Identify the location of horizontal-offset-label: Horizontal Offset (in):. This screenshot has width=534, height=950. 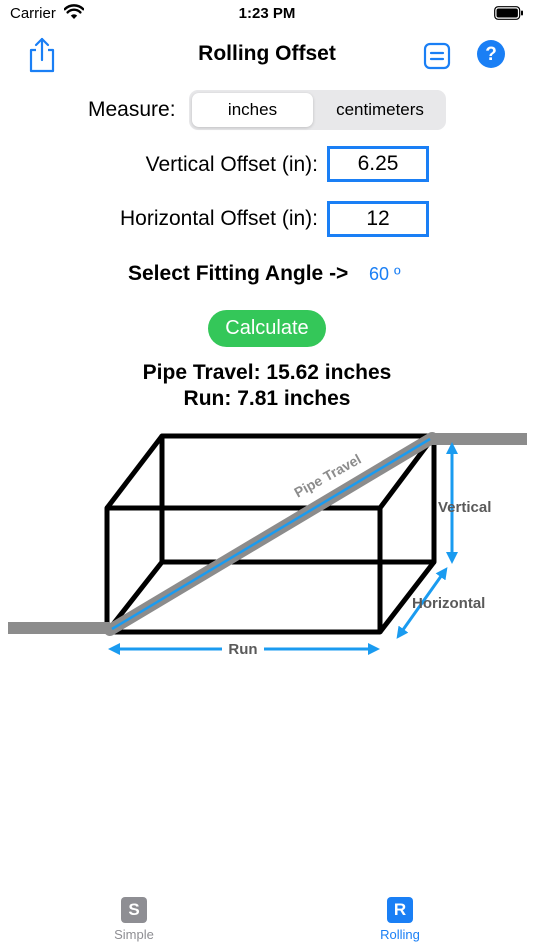
(218, 218).